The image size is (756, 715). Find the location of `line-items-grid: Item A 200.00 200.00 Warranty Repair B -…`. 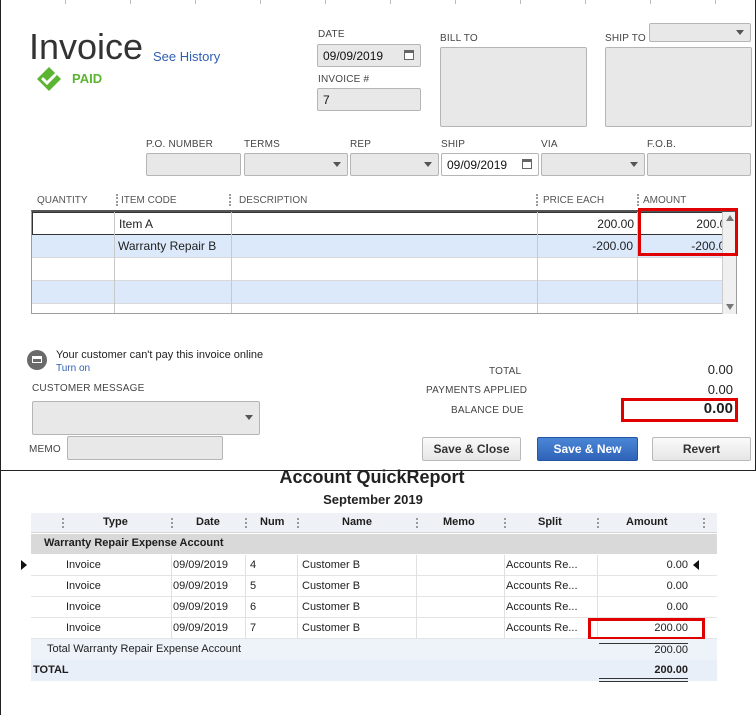

line-items-grid: Item A 200.00 200.00 Warranty Repair B -… is located at coordinates (384, 262).